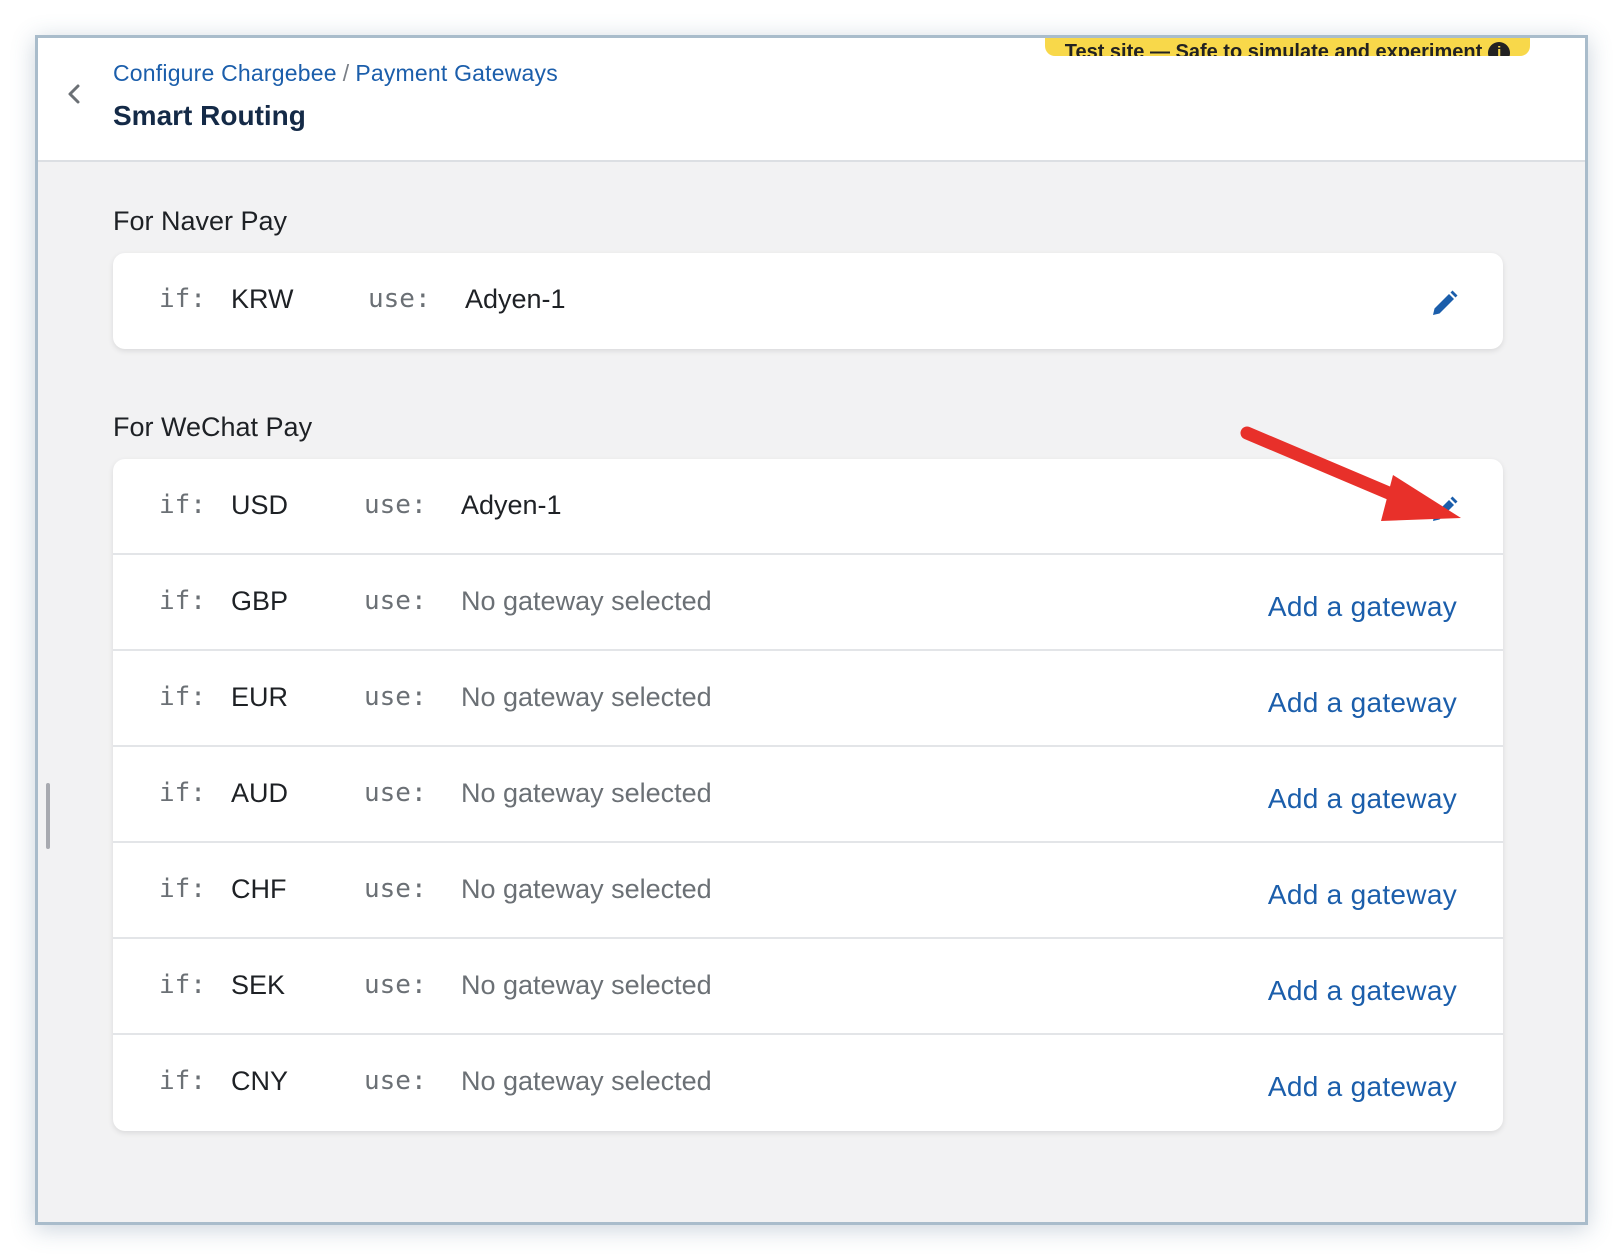 The height and width of the screenshot is (1260, 1624). I want to click on section-title-naver-pay: For Naver Pay, so click(200, 221).